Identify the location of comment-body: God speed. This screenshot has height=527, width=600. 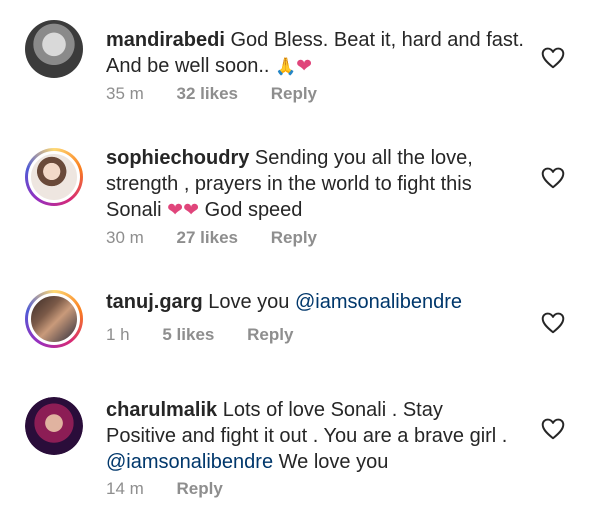
(253, 210).